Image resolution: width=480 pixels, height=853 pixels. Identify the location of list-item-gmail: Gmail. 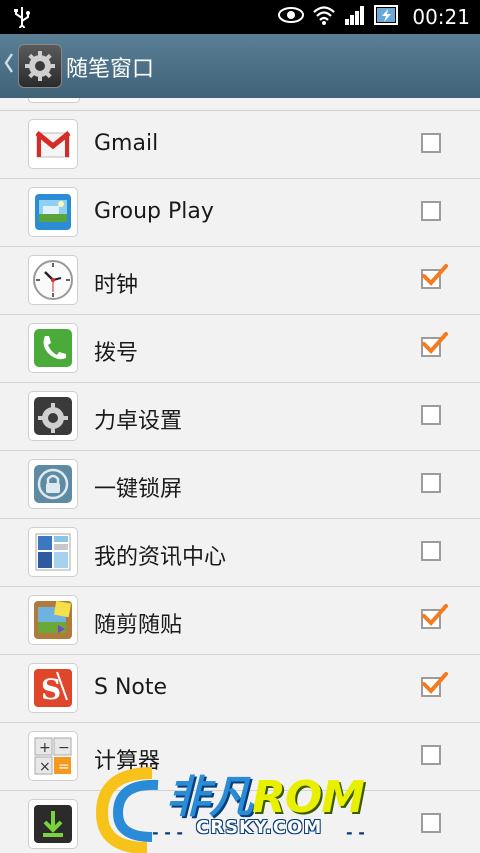
(240, 145).